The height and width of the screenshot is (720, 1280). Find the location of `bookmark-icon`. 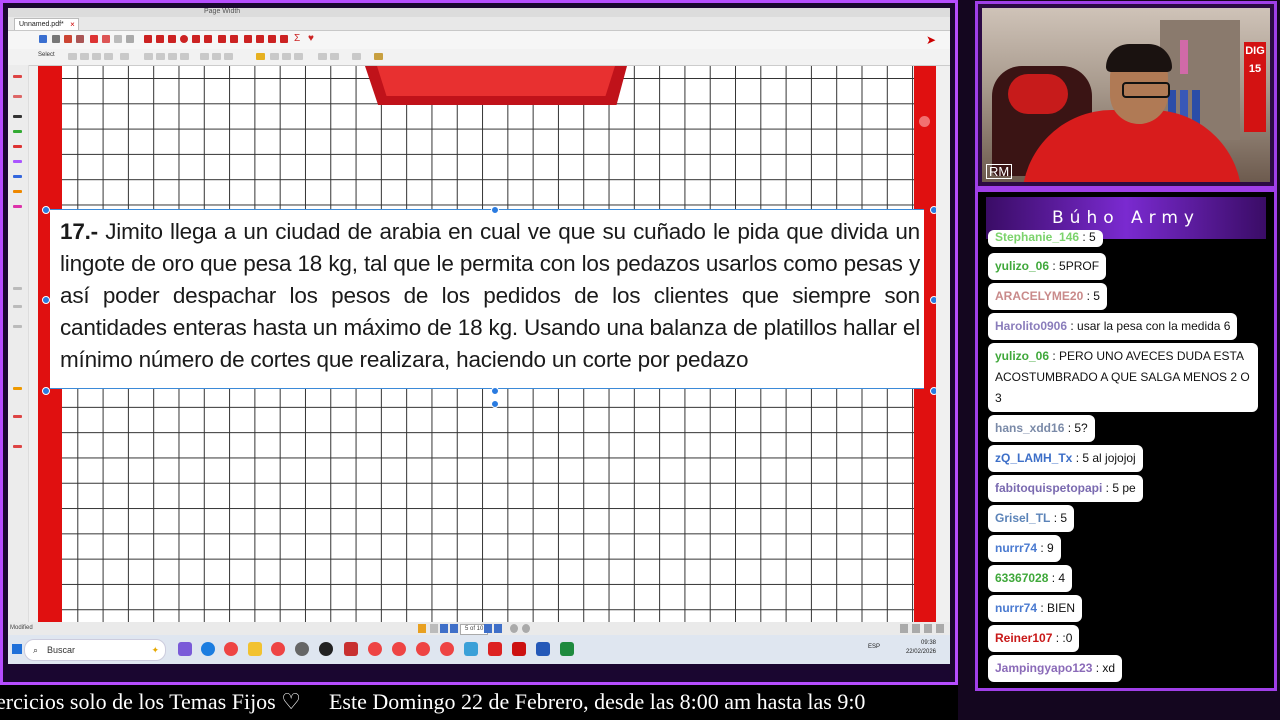

bookmark-icon is located at coordinates (17, 388).